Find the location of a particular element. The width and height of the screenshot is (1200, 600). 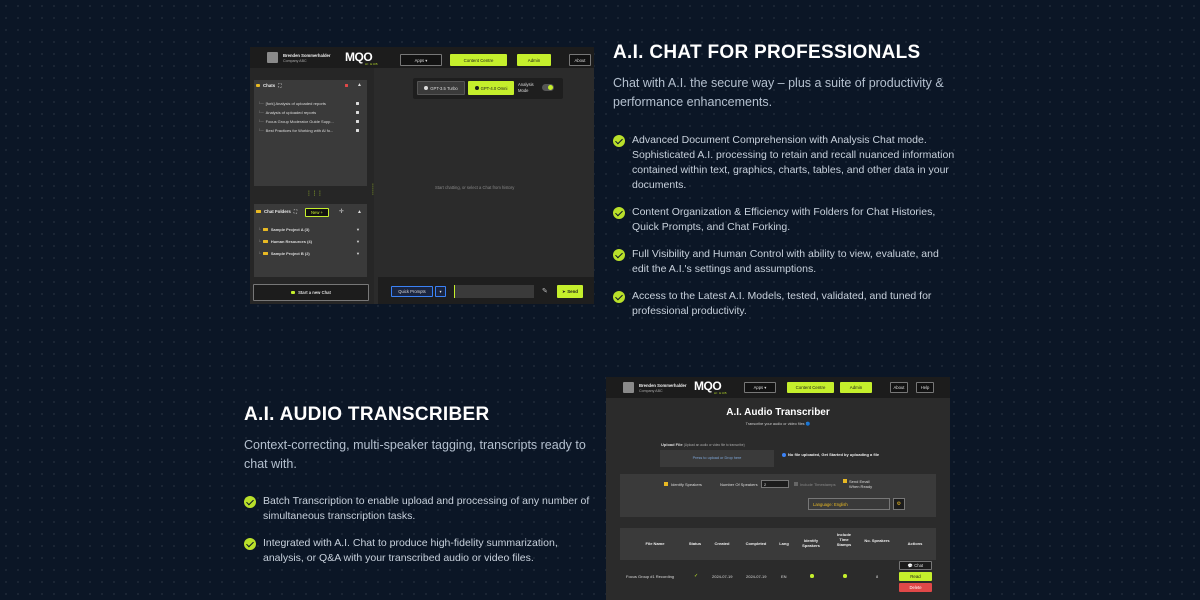

chats-header: Chats ⛶ is located at coordinates (268, 85).